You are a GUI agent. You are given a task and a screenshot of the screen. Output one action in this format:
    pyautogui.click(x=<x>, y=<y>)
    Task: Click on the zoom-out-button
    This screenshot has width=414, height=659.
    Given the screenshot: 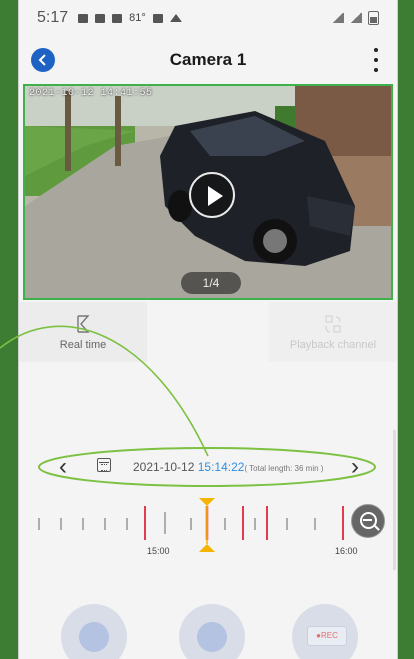 What is the action you would take?
    pyautogui.click(x=368, y=521)
    